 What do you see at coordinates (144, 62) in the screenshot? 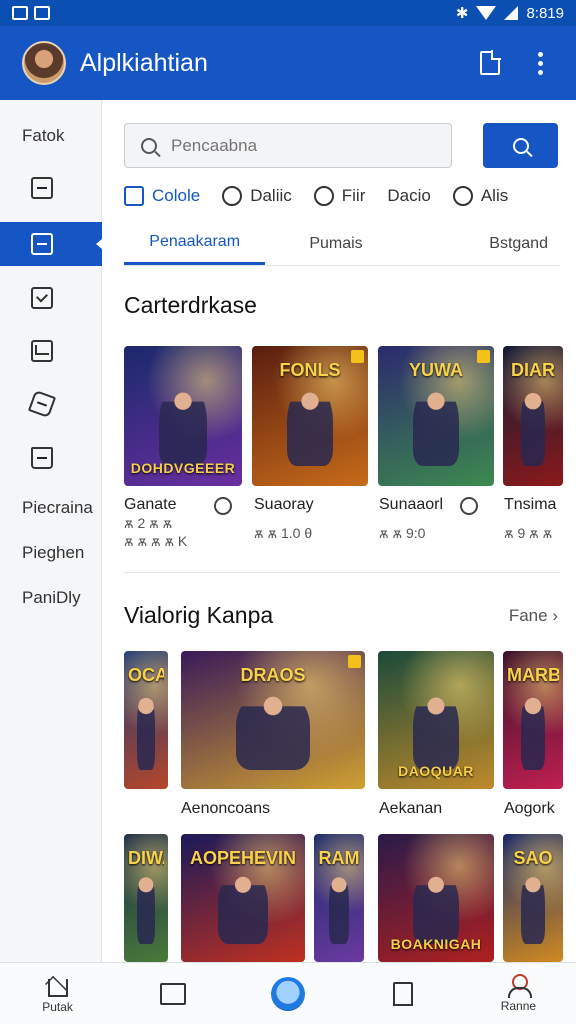
I see `app-title: Alplkiahtian` at bounding box center [144, 62].